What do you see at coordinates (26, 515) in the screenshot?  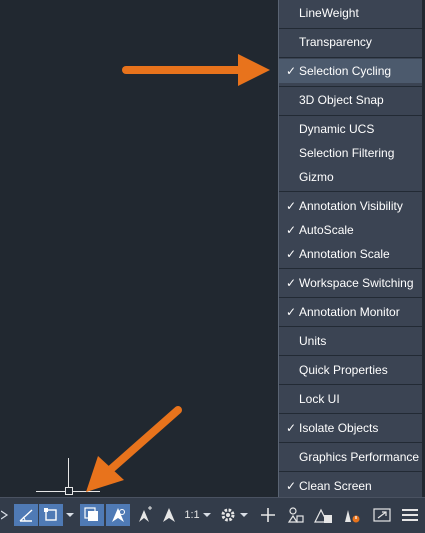 I see `ortho-icon` at bounding box center [26, 515].